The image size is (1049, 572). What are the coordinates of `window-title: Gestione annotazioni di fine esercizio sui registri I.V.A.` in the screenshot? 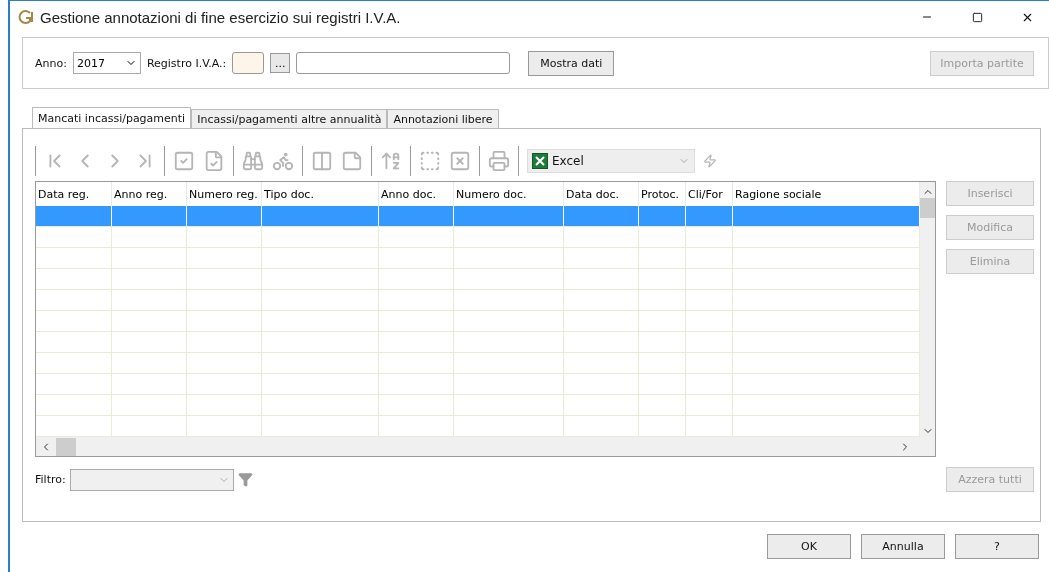 It's located at (221, 17).